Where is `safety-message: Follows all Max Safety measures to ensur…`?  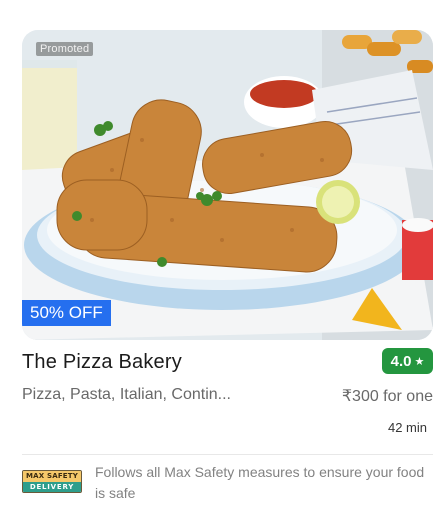 safety-message: Follows all Max Safety measures to ensur… is located at coordinates (260, 482).